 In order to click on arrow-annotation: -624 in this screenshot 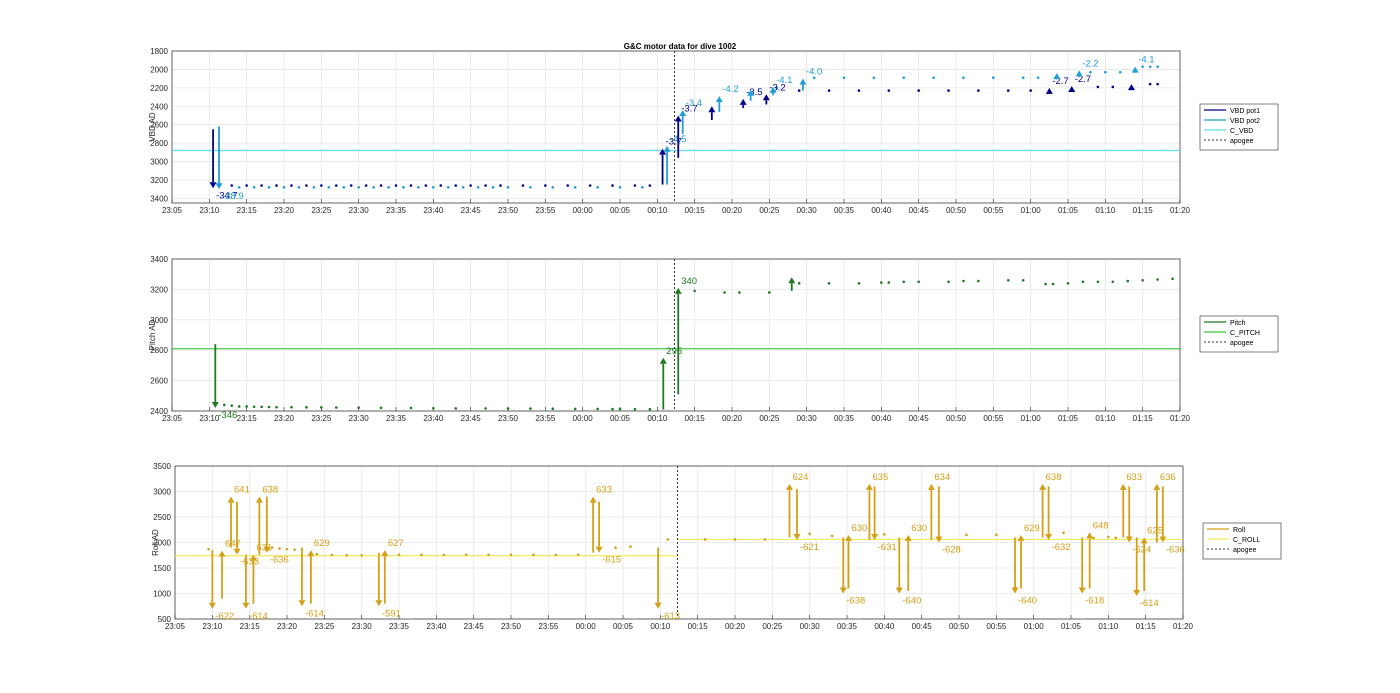, I will do `click(1141, 550)`.